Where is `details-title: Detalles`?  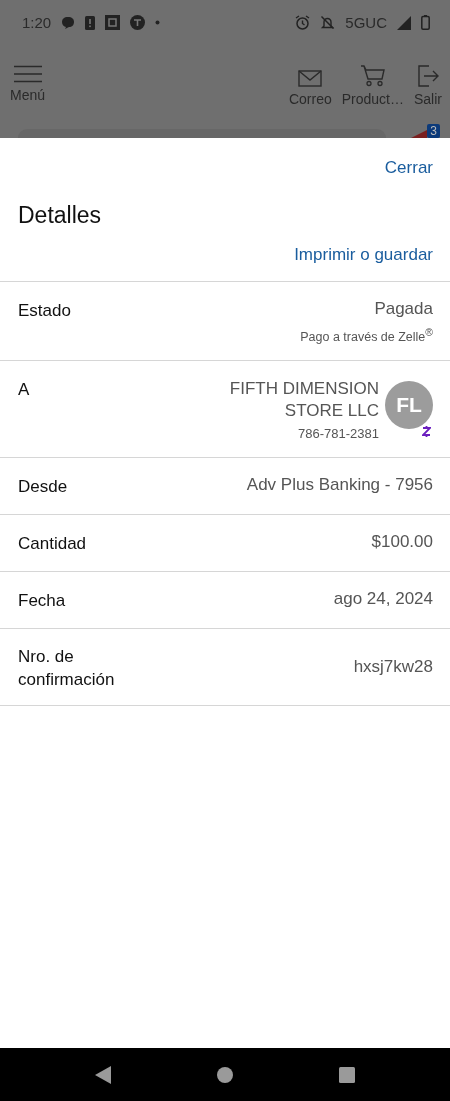 details-title: Detalles is located at coordinates (60, 215).